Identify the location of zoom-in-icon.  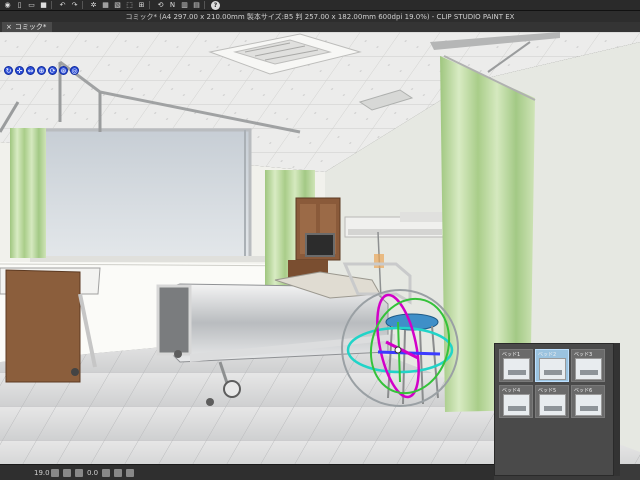
(67, 472).